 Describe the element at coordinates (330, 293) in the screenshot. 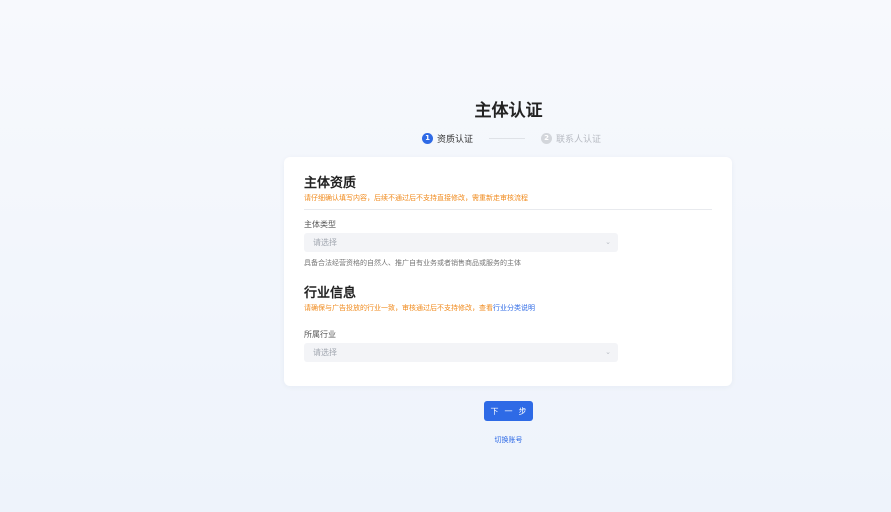

I see `industry-section-title: 行业信息` at that location.